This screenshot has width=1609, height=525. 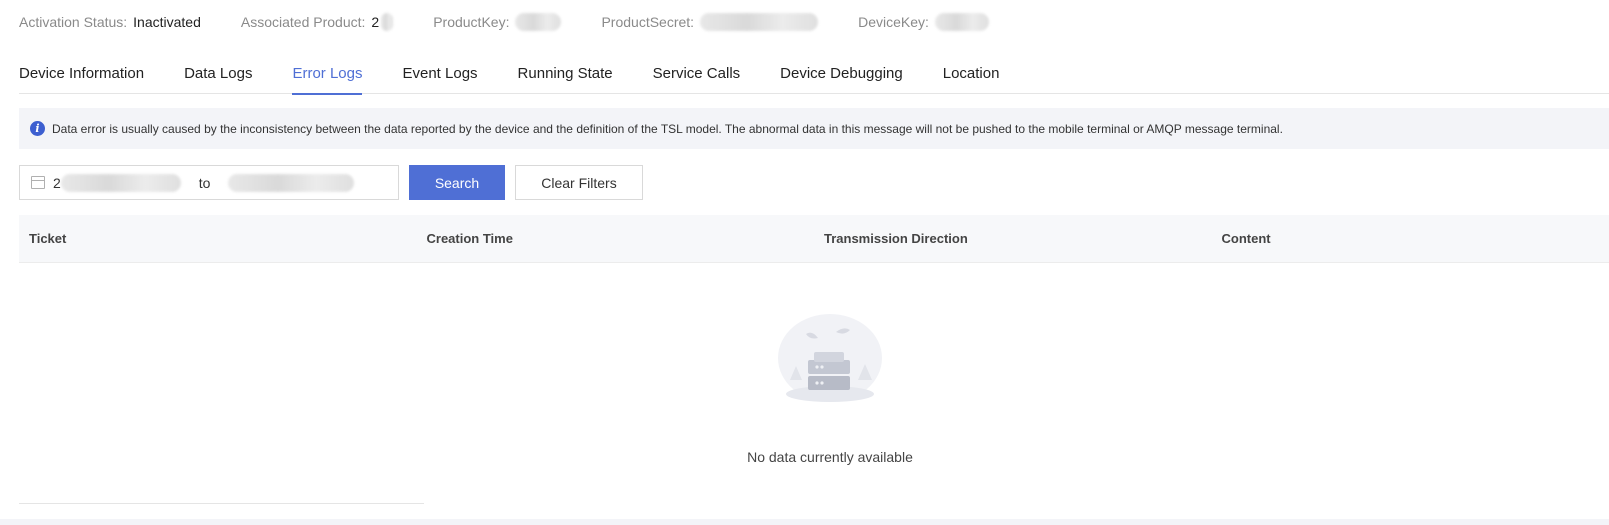 I want to click on empty-state: No data currently available, so click(x=830, y=387).